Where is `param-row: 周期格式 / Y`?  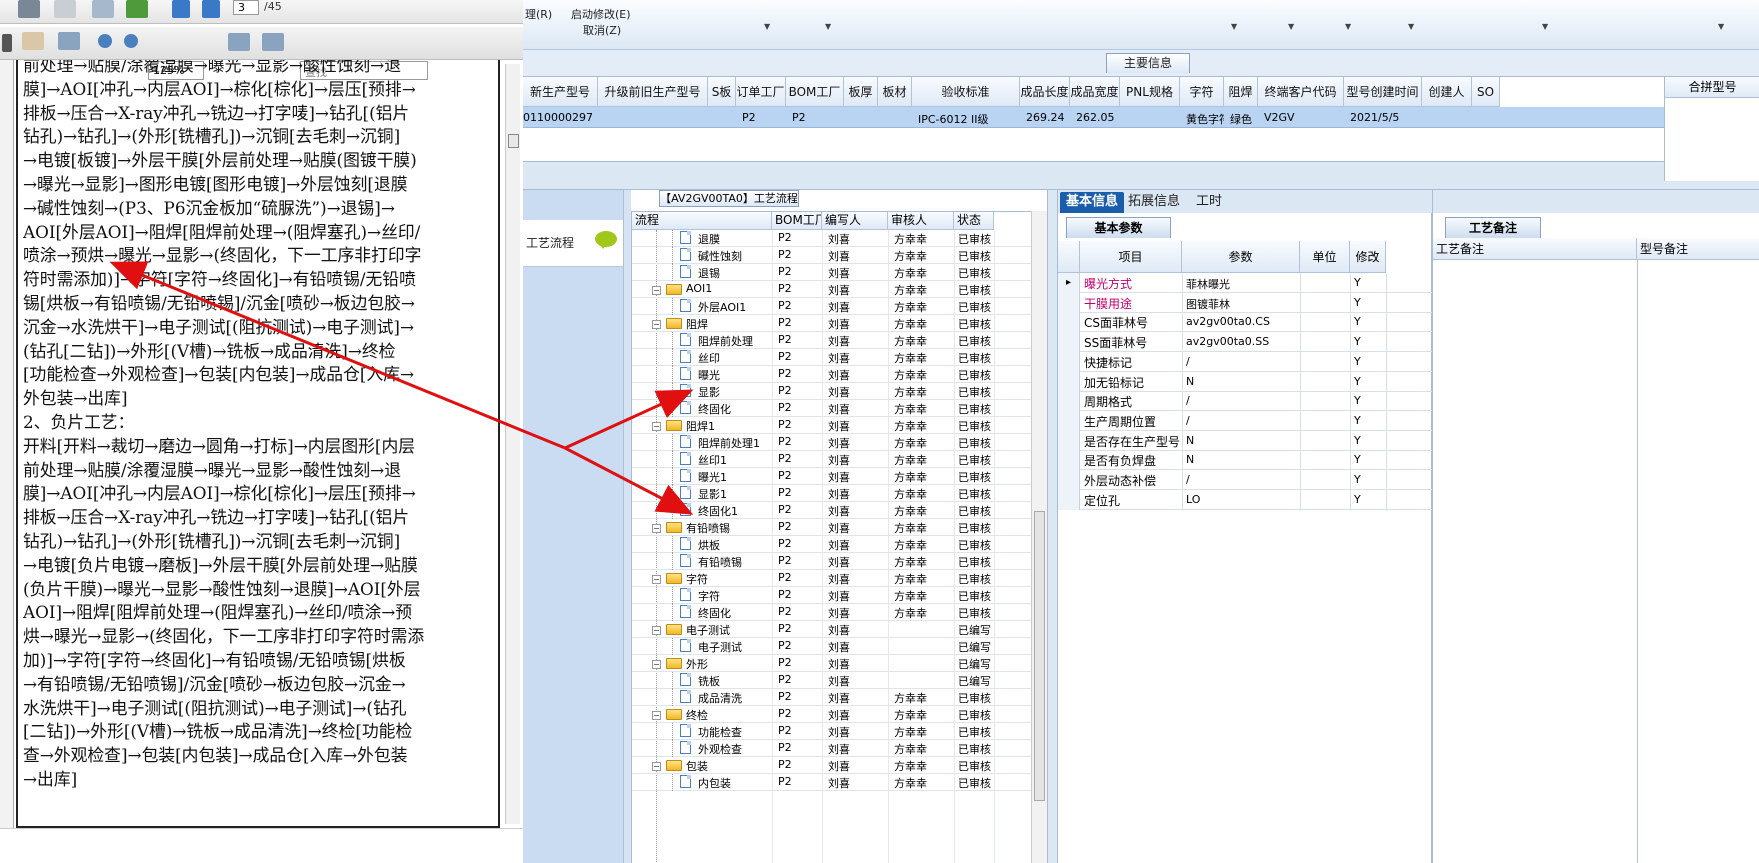 param-row: 周期格式 / Y is located at coordinates (1245, 401).